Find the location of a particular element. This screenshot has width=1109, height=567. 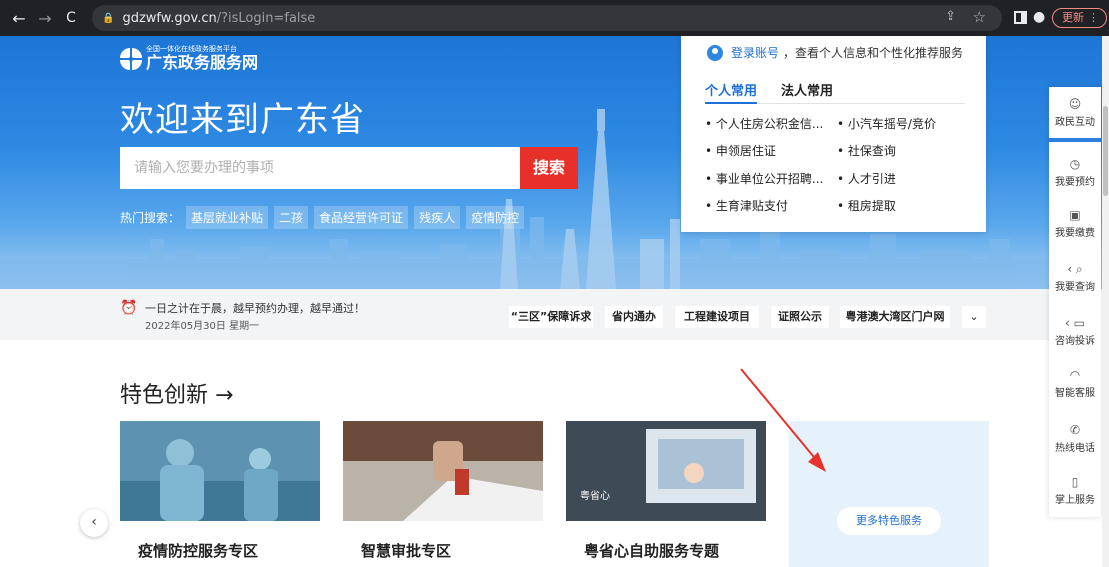

logo-icon is located at coordinates (131, 58).